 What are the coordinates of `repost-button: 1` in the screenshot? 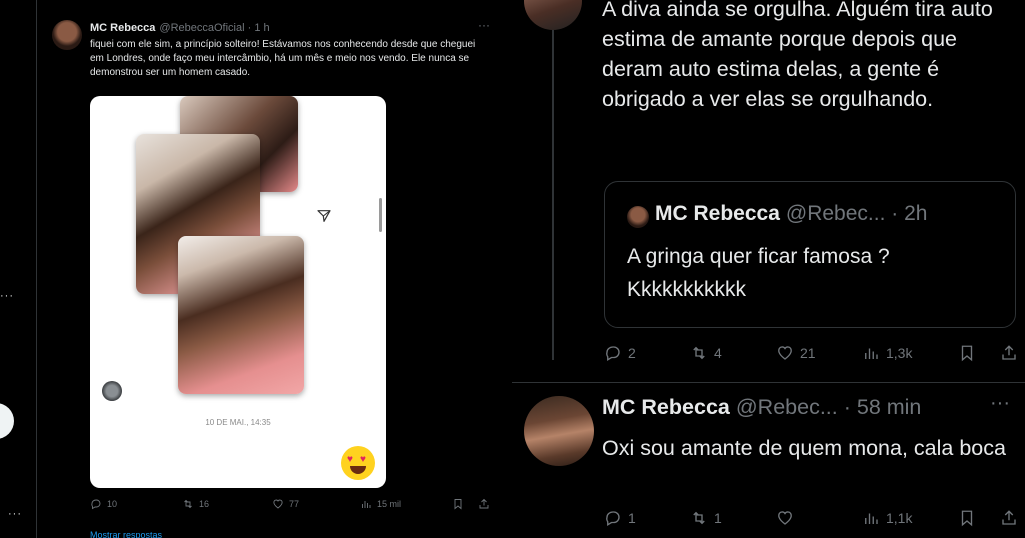 It's located at (706, 518).